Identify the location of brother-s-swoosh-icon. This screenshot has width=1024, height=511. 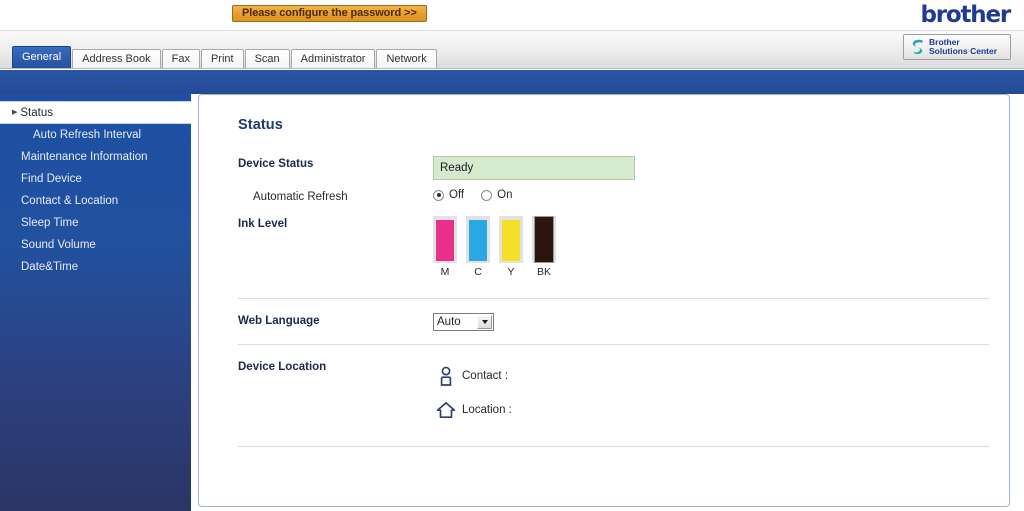
(918, 47).